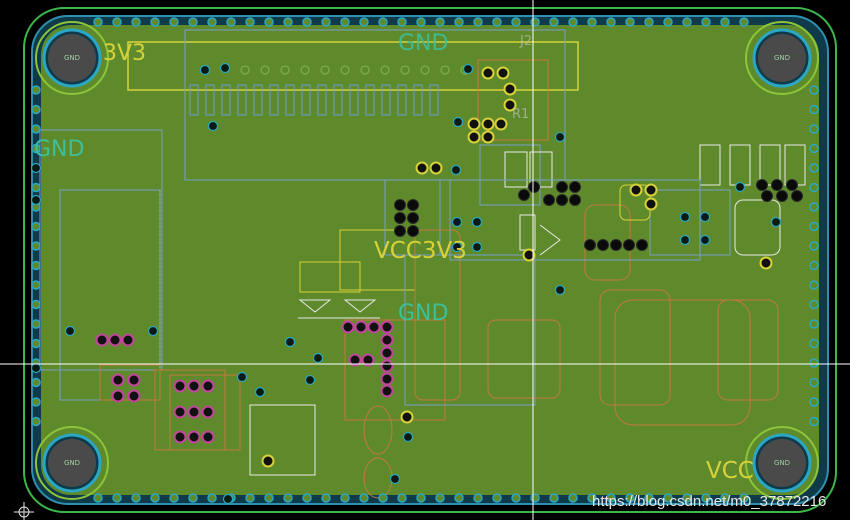  I want to click on mounting-hole-top-right: GND, so click(782, 58).